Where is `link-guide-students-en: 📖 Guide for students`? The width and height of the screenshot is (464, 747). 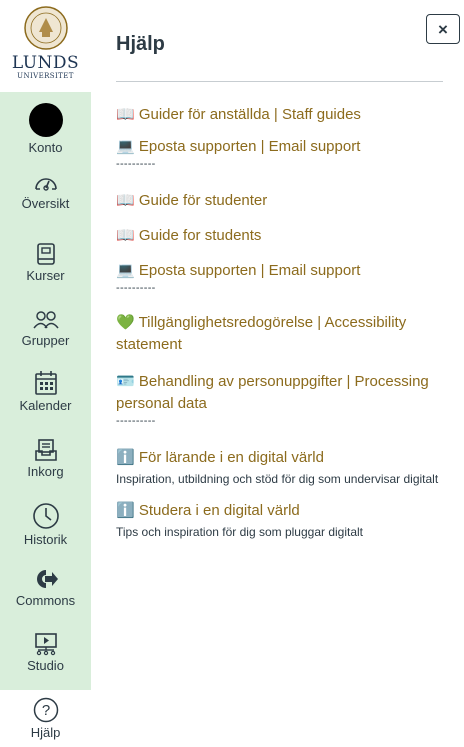
link-guide-students-en: 📖 Guide for students is located at coordinates (188, 235).